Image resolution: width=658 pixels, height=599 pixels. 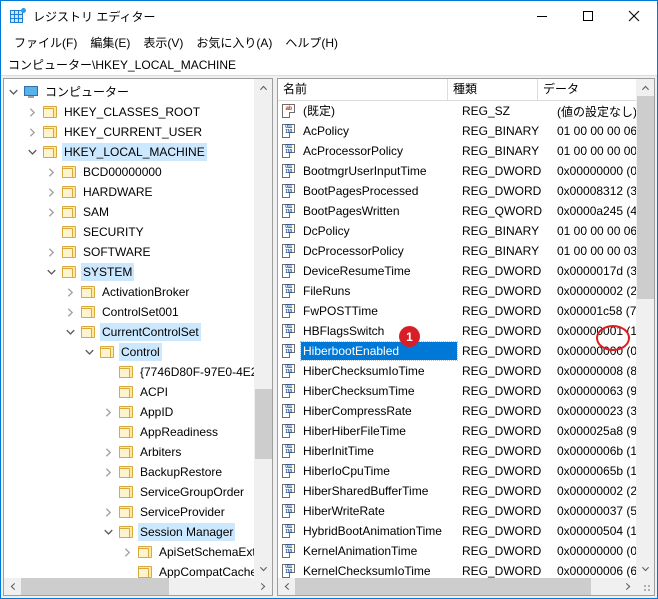 What do you see at coordinates (234, 42) in the screenshot?
I see `menu-favorites: お気に入り(A)` at bounding box center [234, 42].